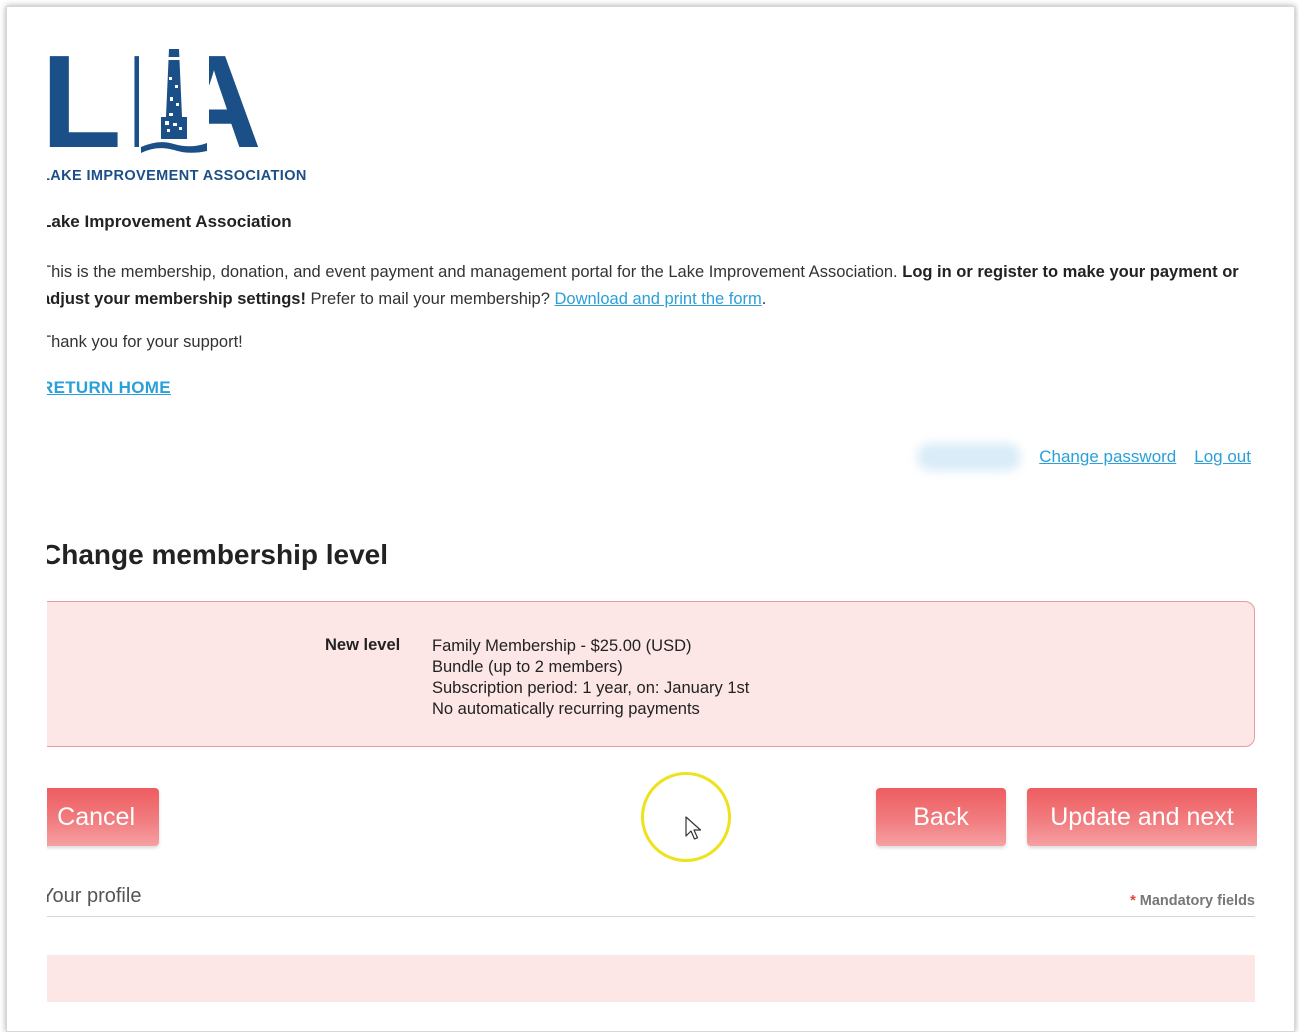 This screenshot has width=1299, height=1032. What do you see at coordinates (363, 645) in the screenshot?
I see `new-level-label: New level` at bounding box center [363, 645].